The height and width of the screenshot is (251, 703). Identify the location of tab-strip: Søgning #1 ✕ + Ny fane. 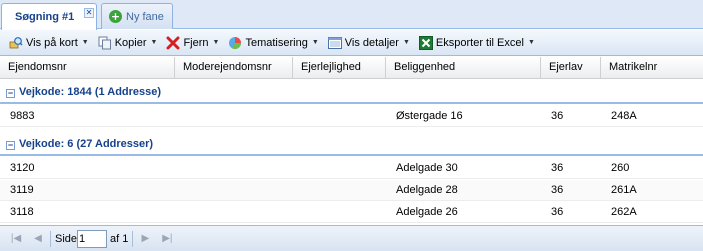
(351, 15).